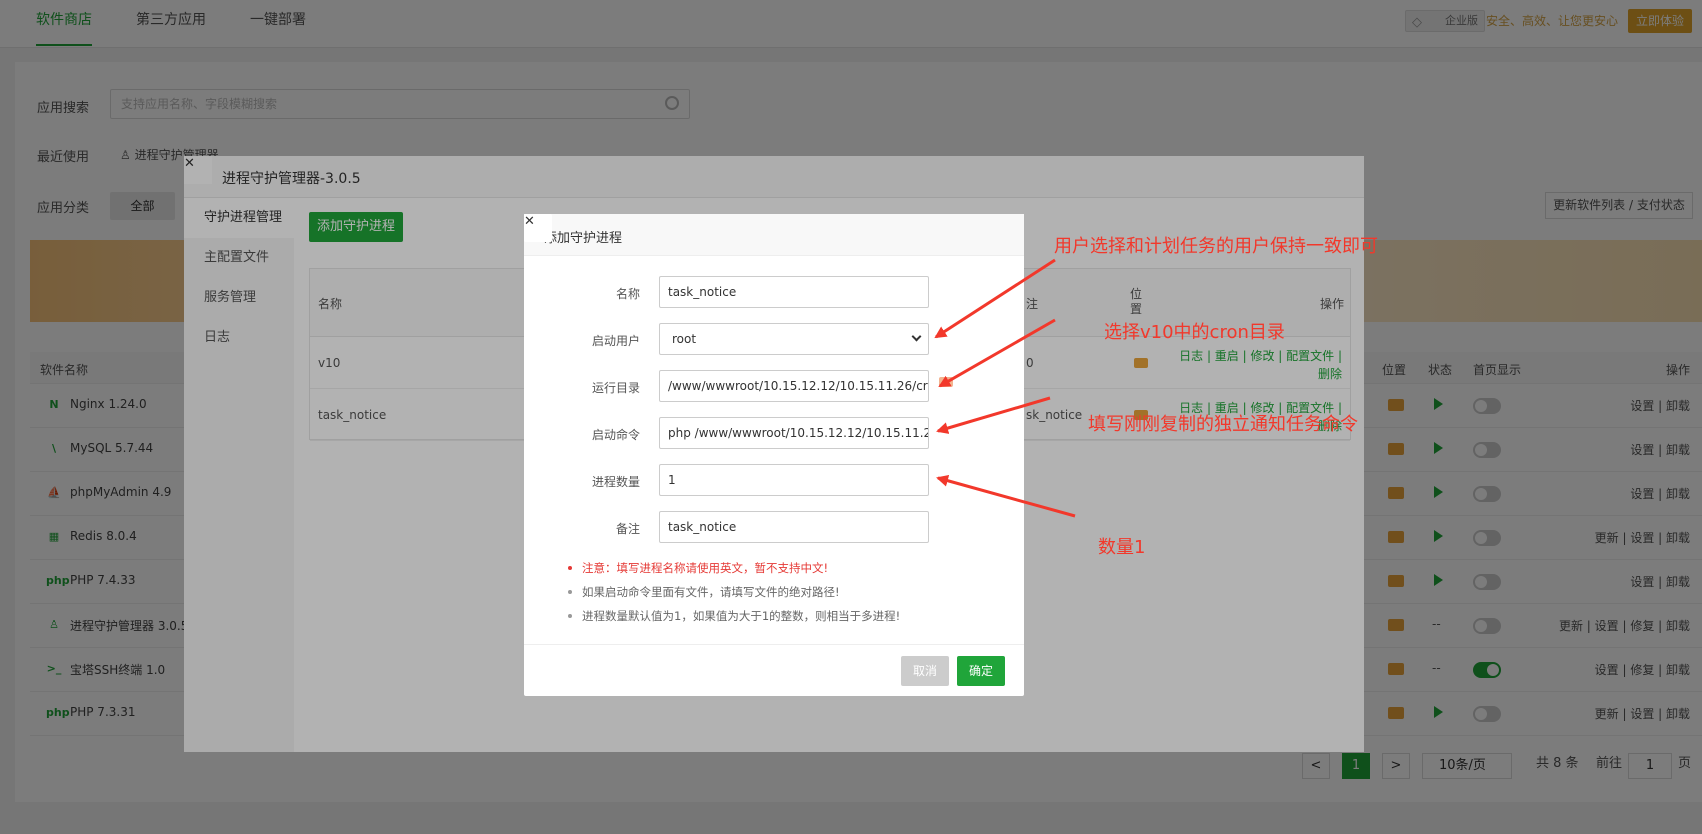 This screenshot has width=1702, height=834. I want to click on note-input: task_notice, so click(794, 527).